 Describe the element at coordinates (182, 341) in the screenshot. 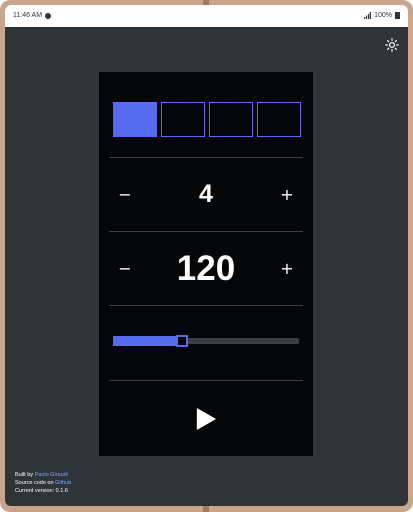

I see `slider-thumb` at that location.